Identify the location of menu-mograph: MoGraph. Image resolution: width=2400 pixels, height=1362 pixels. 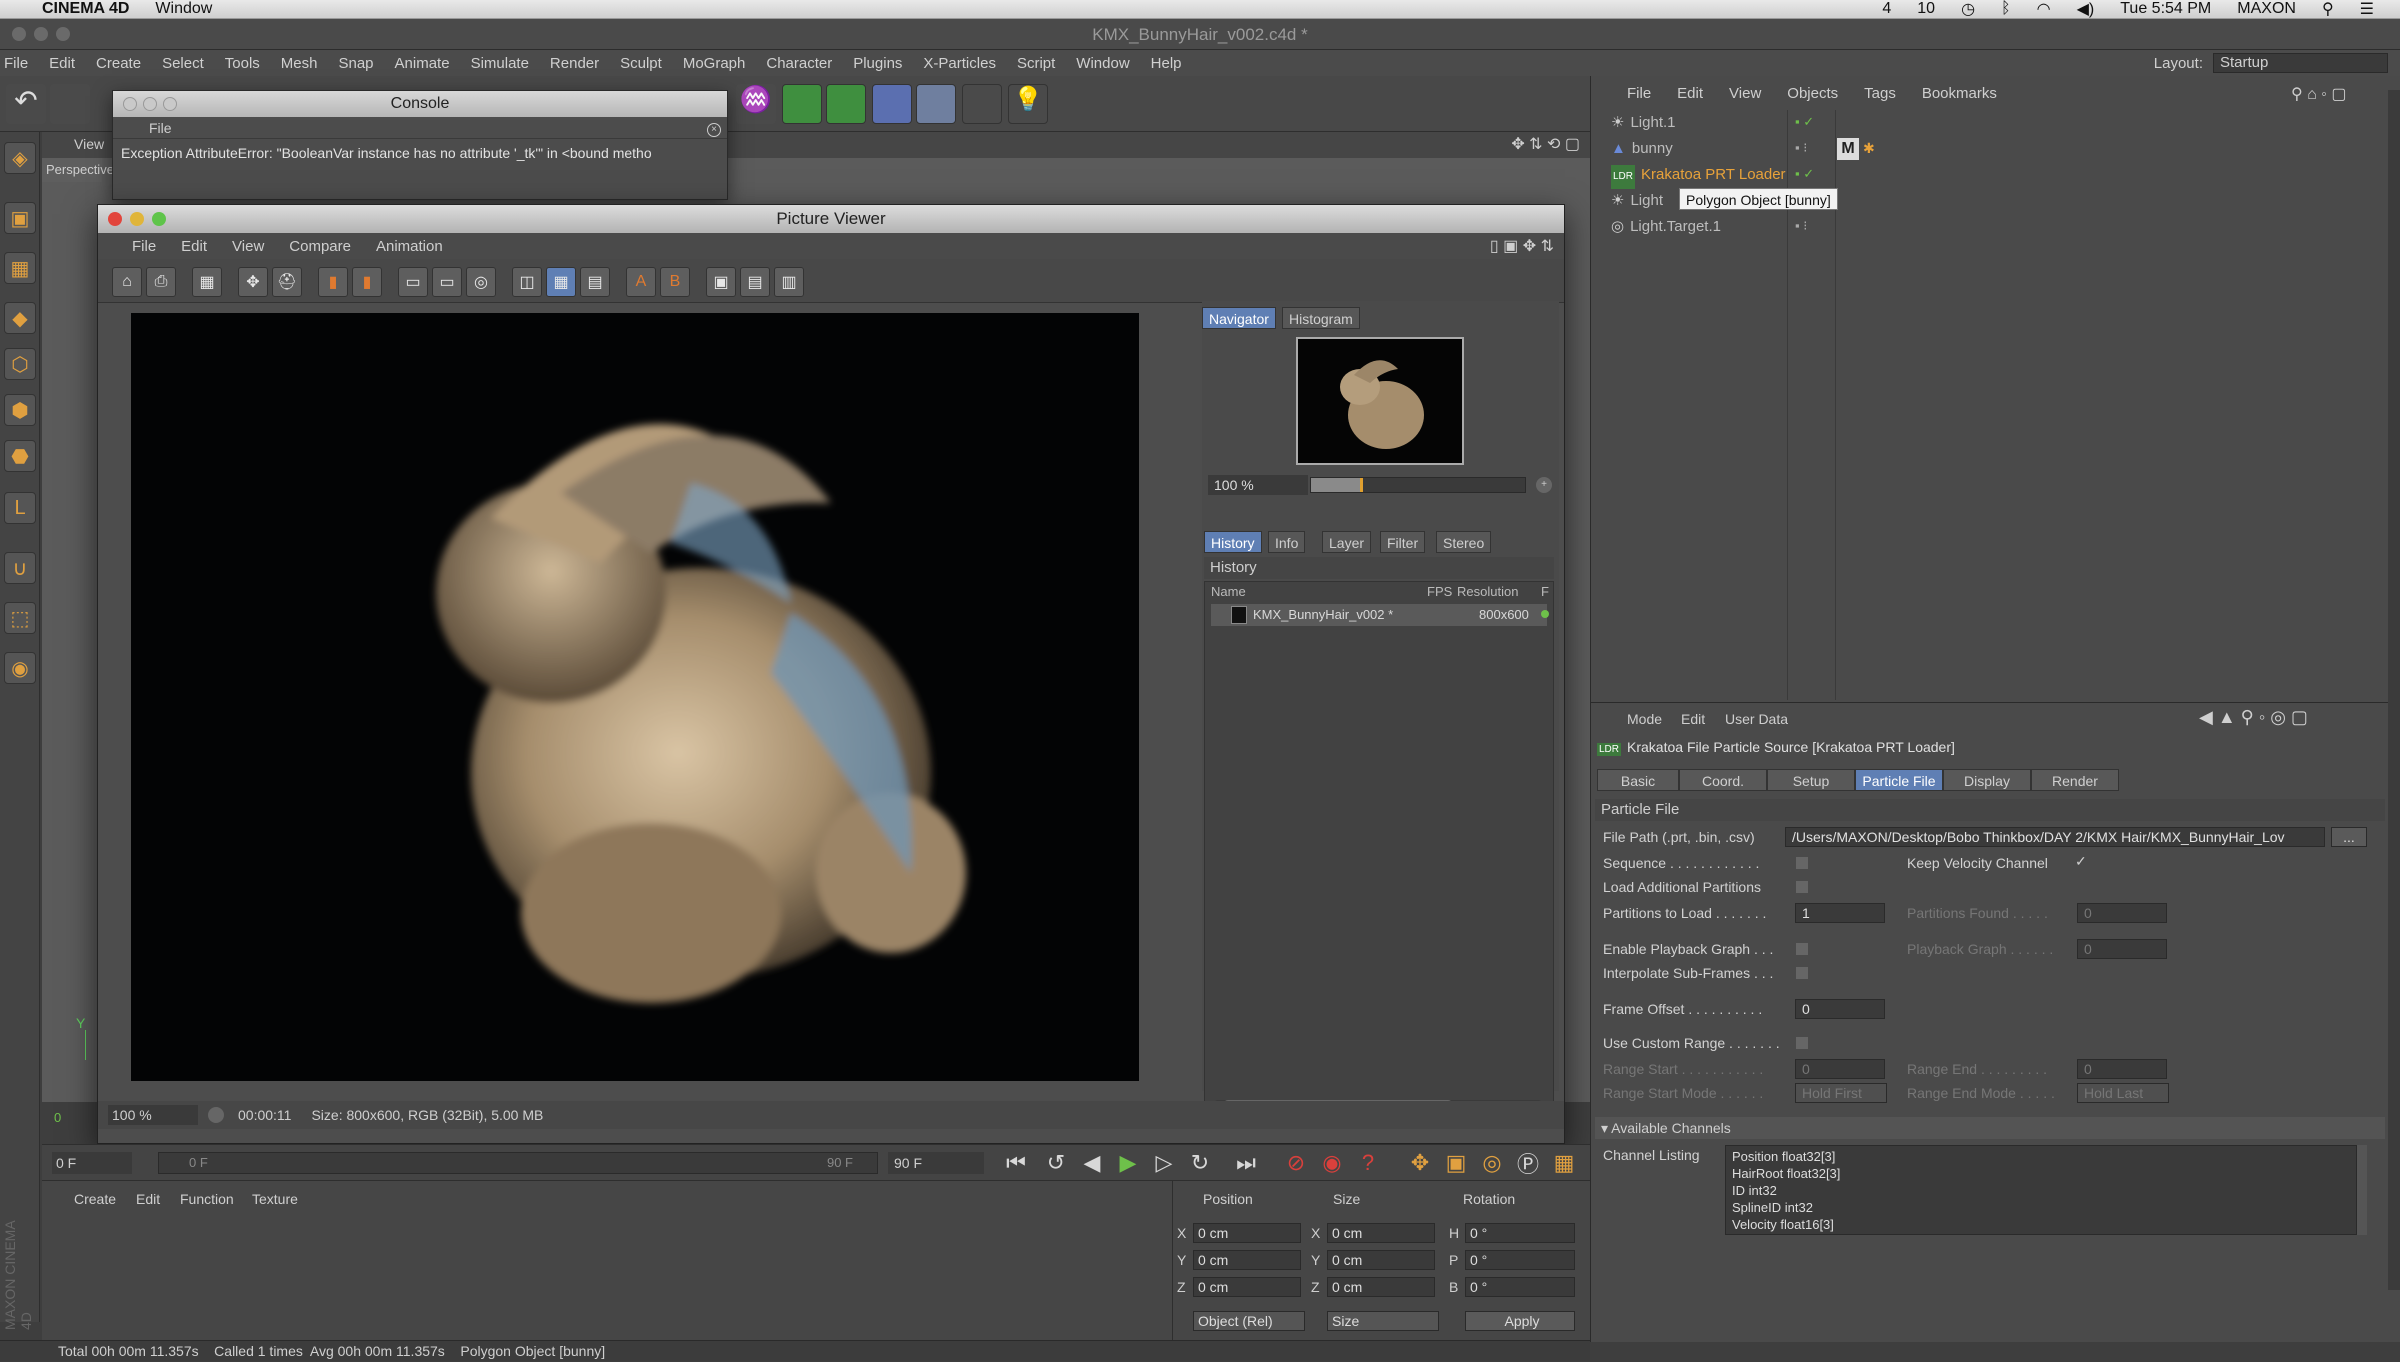
(714, 63).